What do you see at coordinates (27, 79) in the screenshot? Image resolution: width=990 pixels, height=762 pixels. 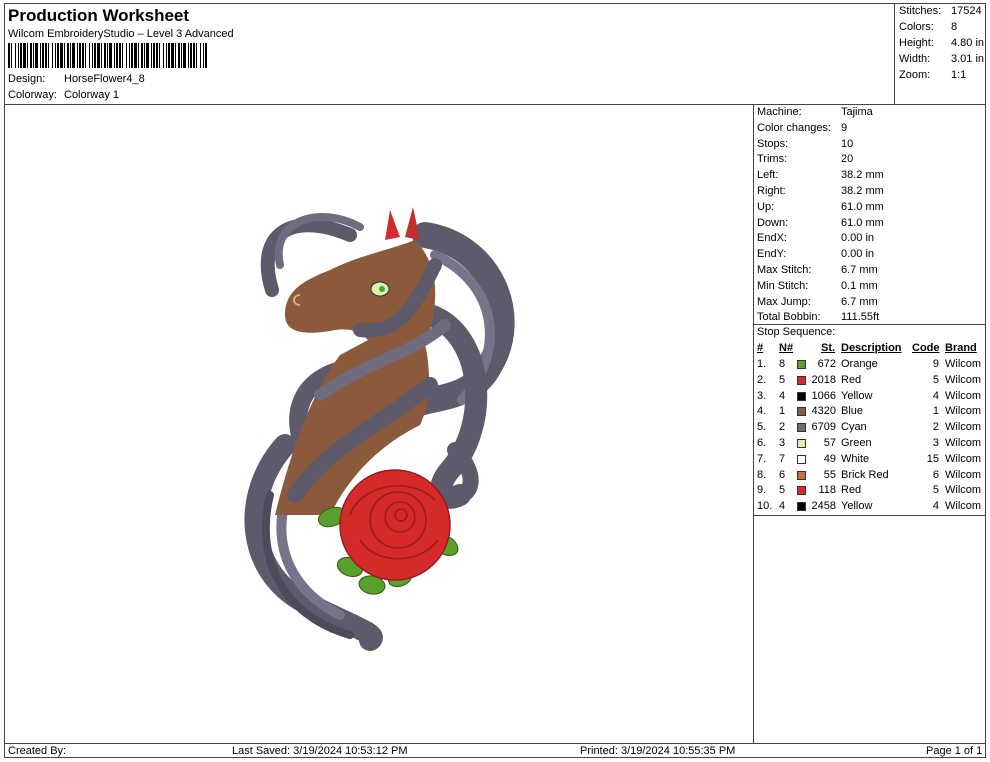 I see `design-label: Design:` at bounding box center [27, 79].